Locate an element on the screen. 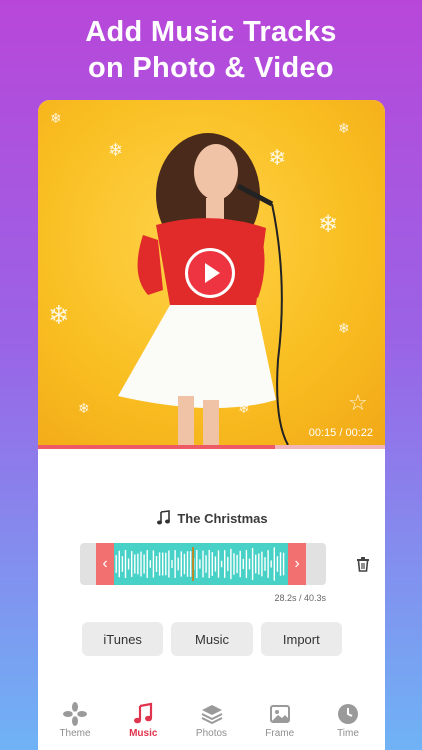 This screenshot has height=750, width=422. headline: Add Music Tracks on Photo & Video is located at coordinates (211, 50).